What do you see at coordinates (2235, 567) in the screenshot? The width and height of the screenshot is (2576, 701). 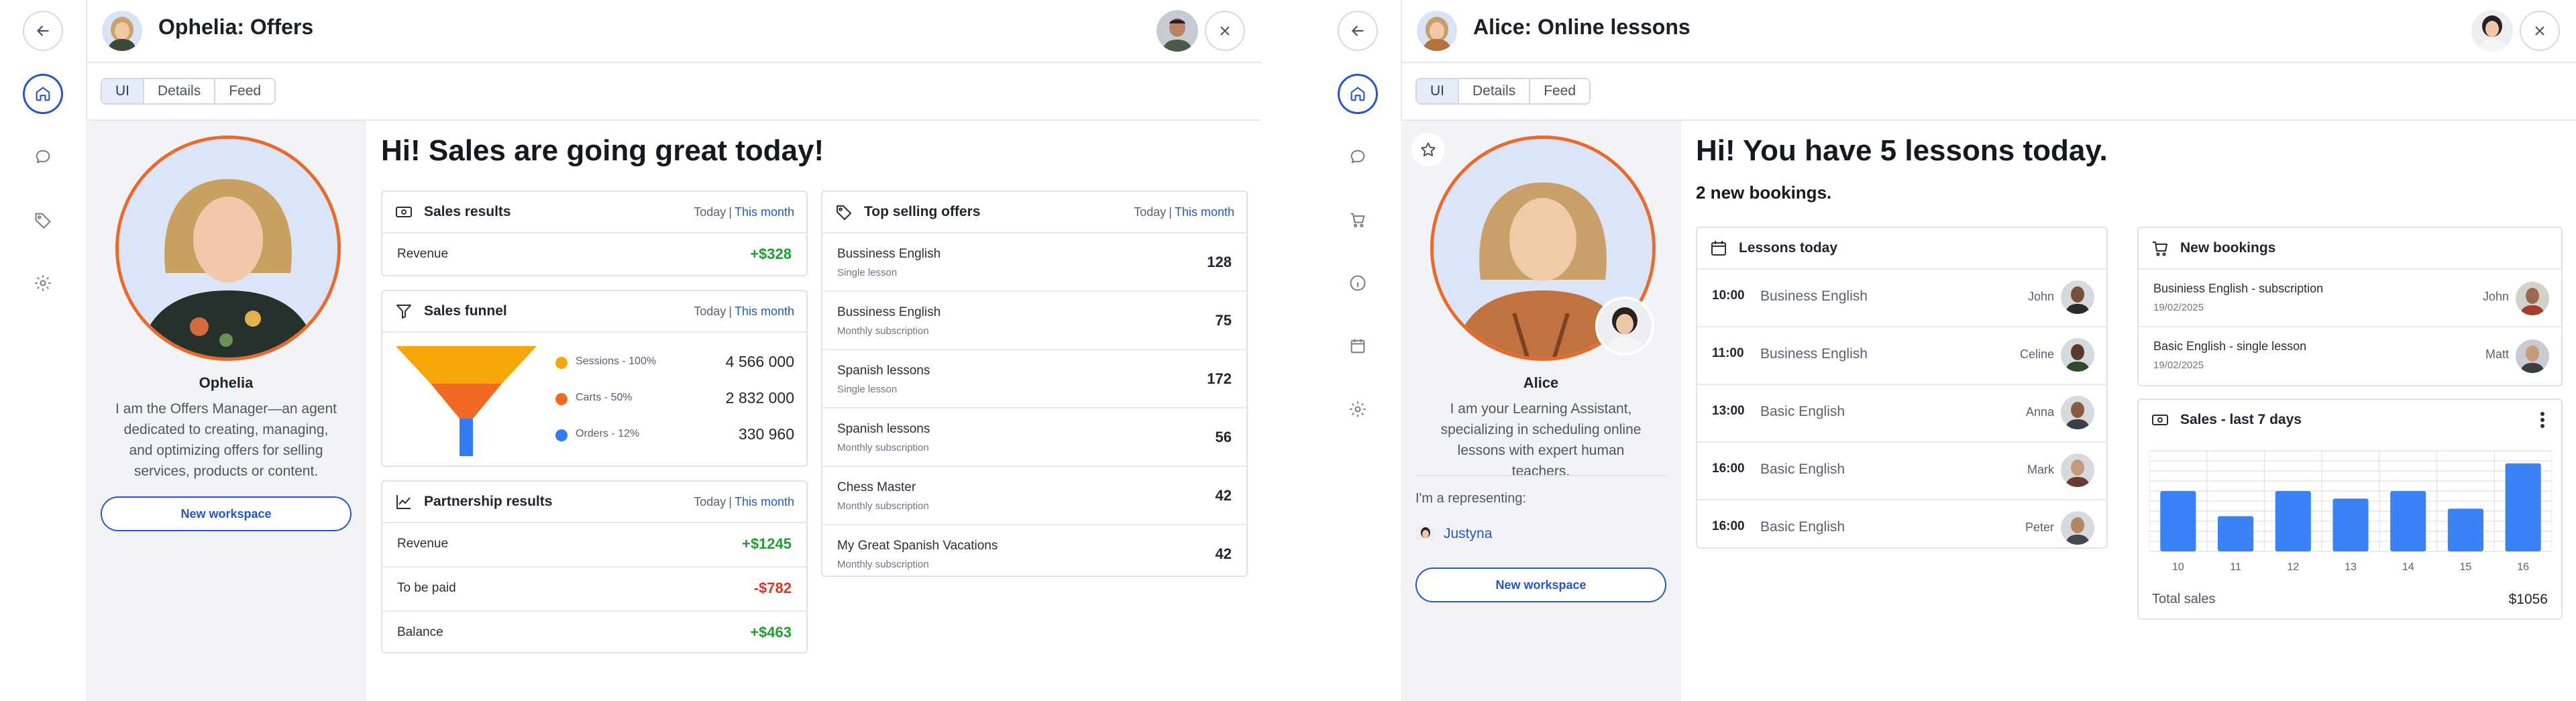 I see `x-tick-label: 11` at bounding box center [2235, 567].